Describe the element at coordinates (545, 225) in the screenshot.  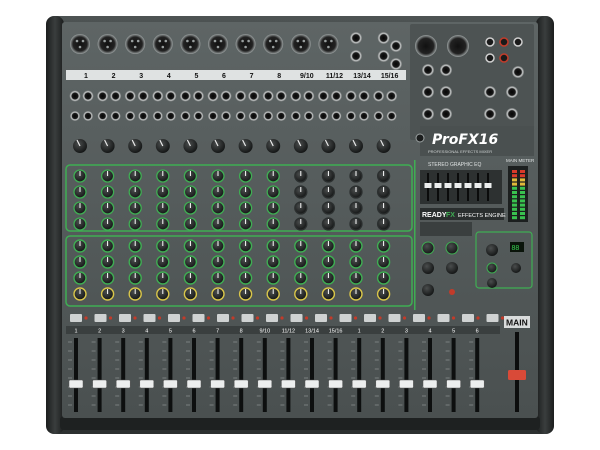
I see `right-side-panel` at that location.